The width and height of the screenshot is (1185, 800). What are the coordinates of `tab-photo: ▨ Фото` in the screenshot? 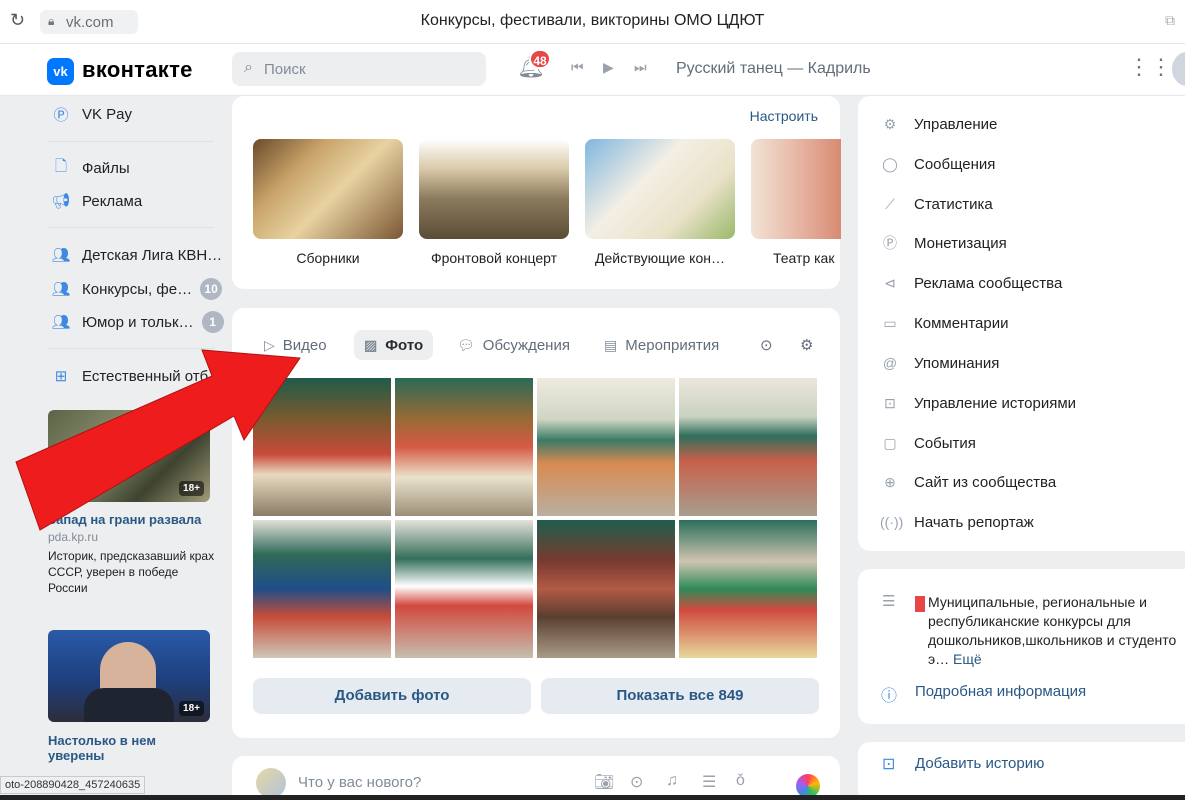 It's located at (394, 345).